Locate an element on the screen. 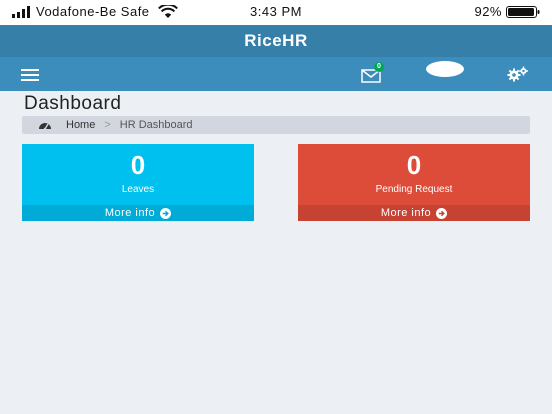 Image resolution: width=552 pixels, height=414 pixels. page-title: Dashboard is located at coordinates (73, 103).